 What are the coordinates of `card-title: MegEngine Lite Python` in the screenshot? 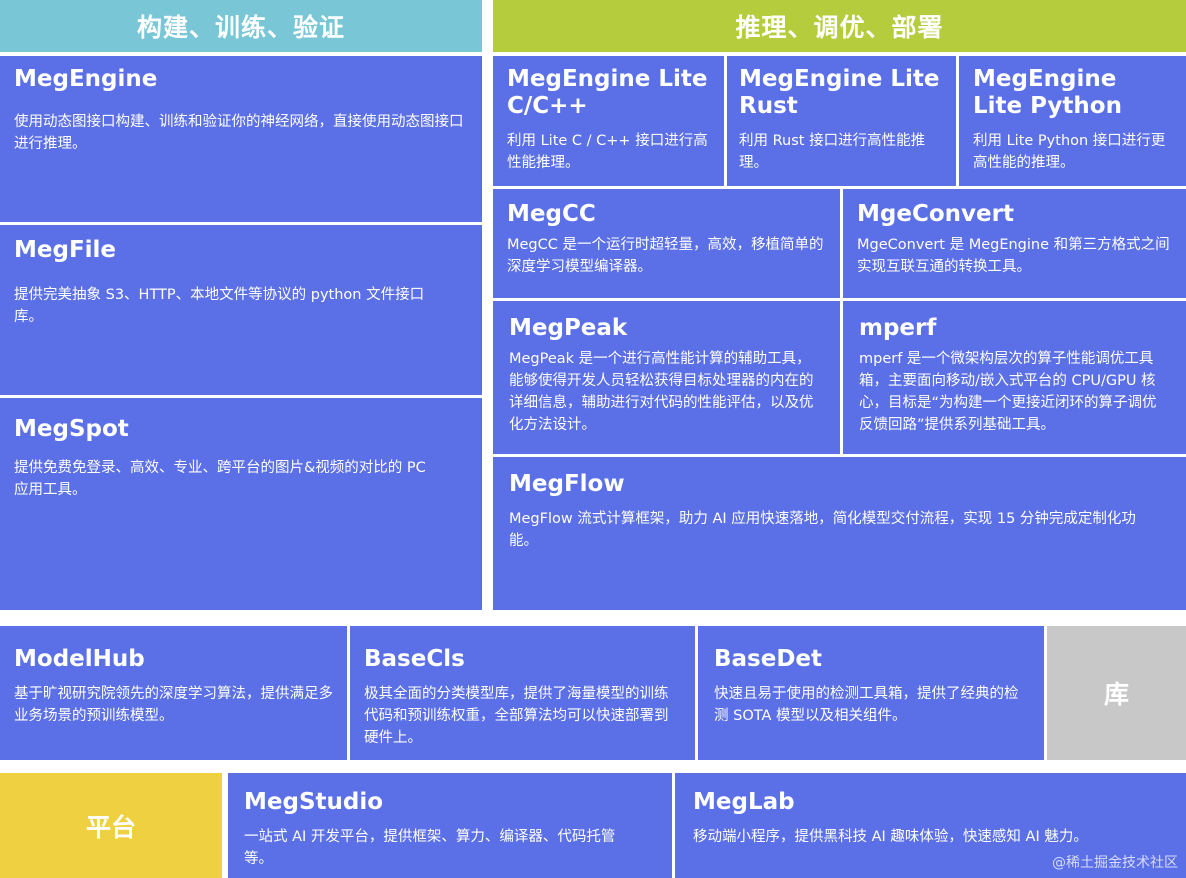 It's located at (1047, 92).